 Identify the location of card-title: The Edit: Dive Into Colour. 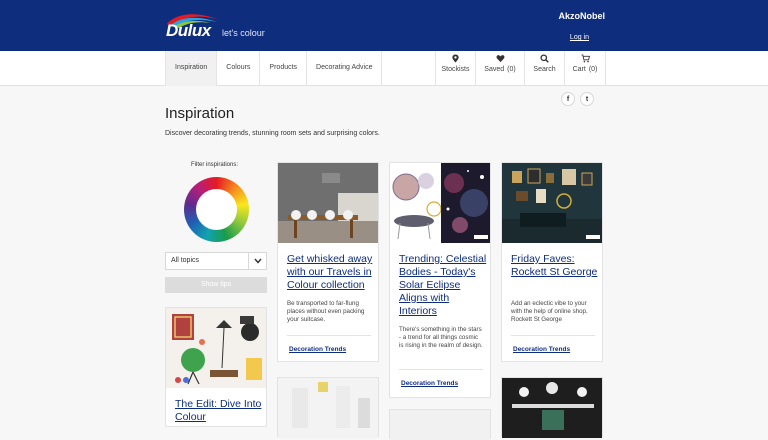
(220, 411).